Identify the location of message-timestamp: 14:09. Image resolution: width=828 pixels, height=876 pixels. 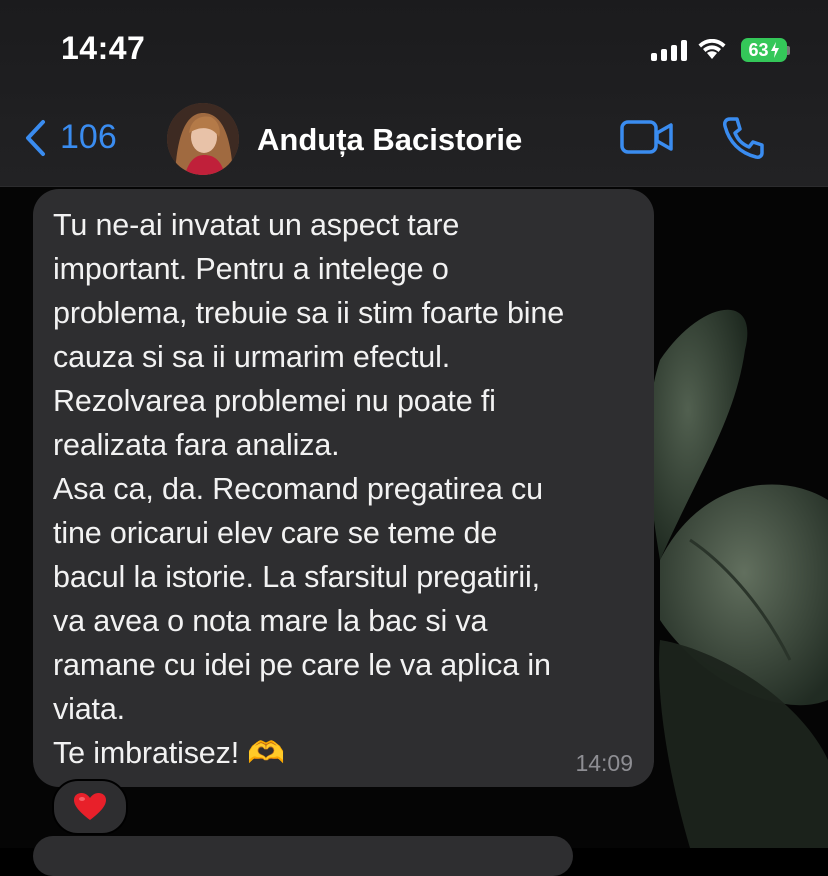
(604, 763).